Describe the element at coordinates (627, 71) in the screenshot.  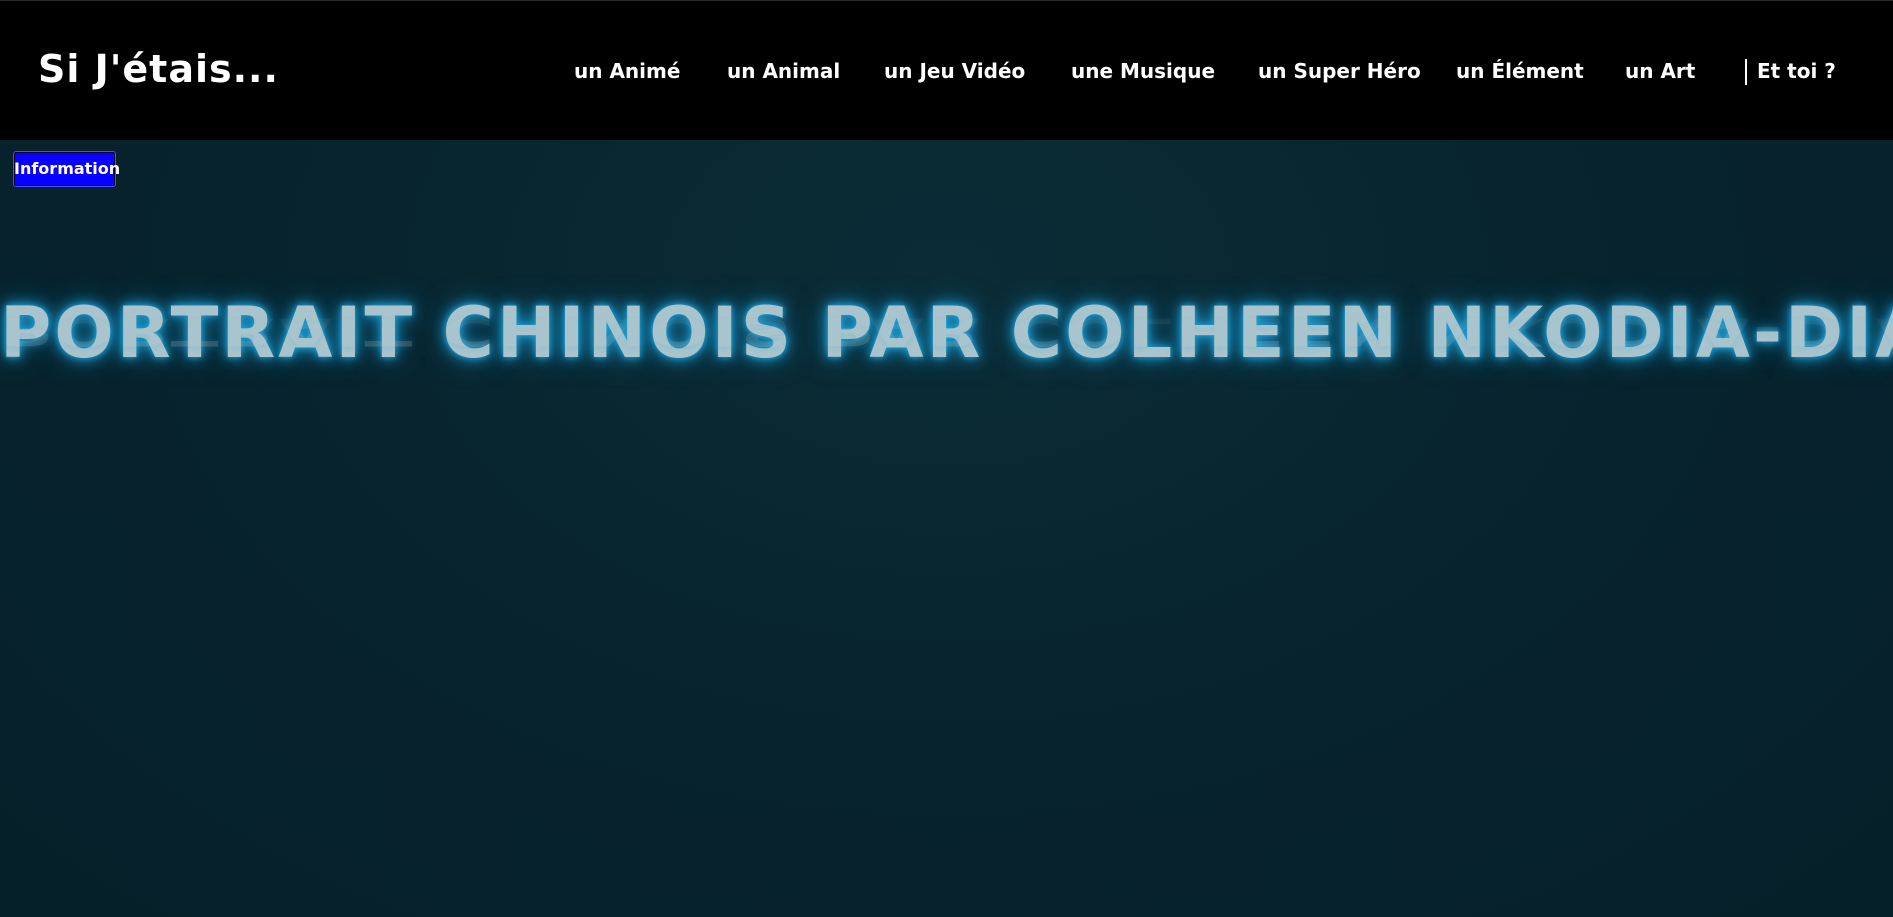
I see `nav-item-anime: un Animé` at that location.